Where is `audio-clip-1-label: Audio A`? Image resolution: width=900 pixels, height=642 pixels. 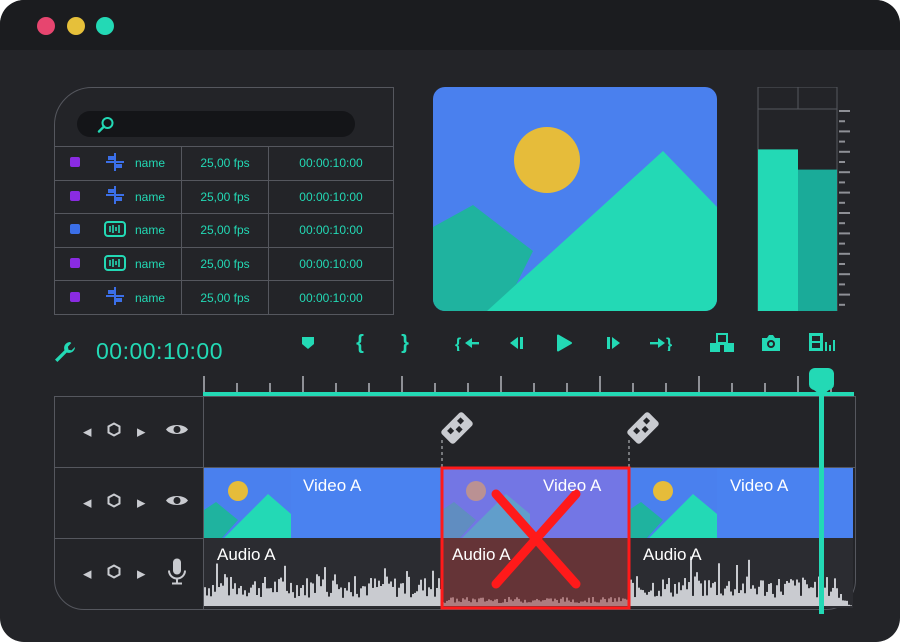
audio-clip-1-label: Audio A is located at coordinates (246, 554).